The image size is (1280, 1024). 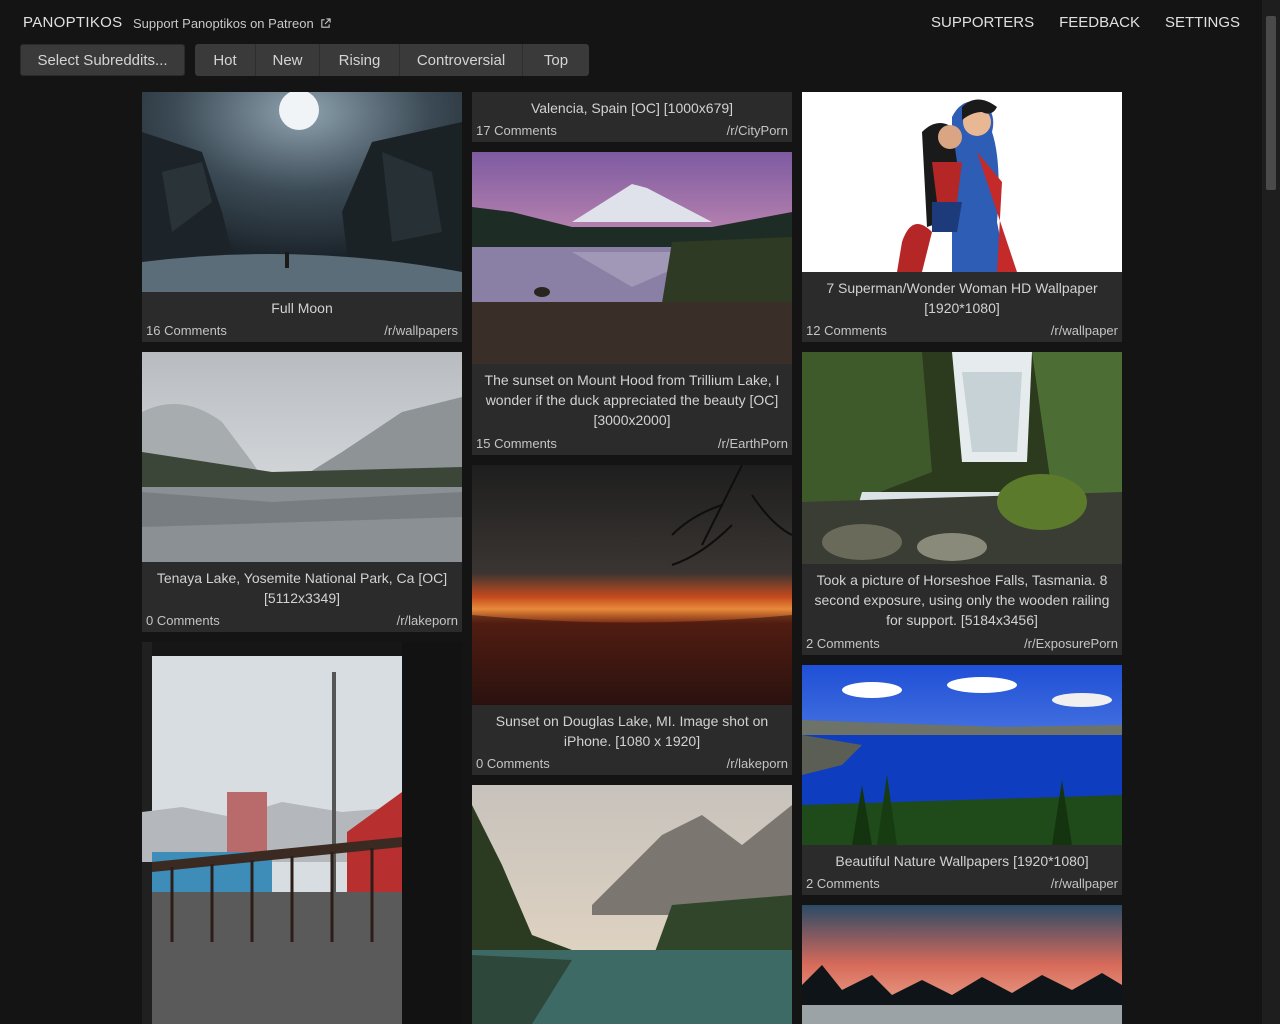 What do you see at coordinates (421, 330) in the screenshot?
I see `post-subreddit-link: /r/wallpapers` at bounding box center [421, 330].